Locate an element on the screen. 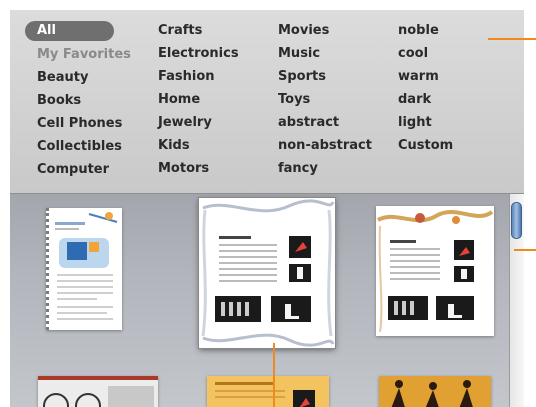 This screenshot has width=536, height=407. category-fancy: fancy is located at coordinates (325, 168).